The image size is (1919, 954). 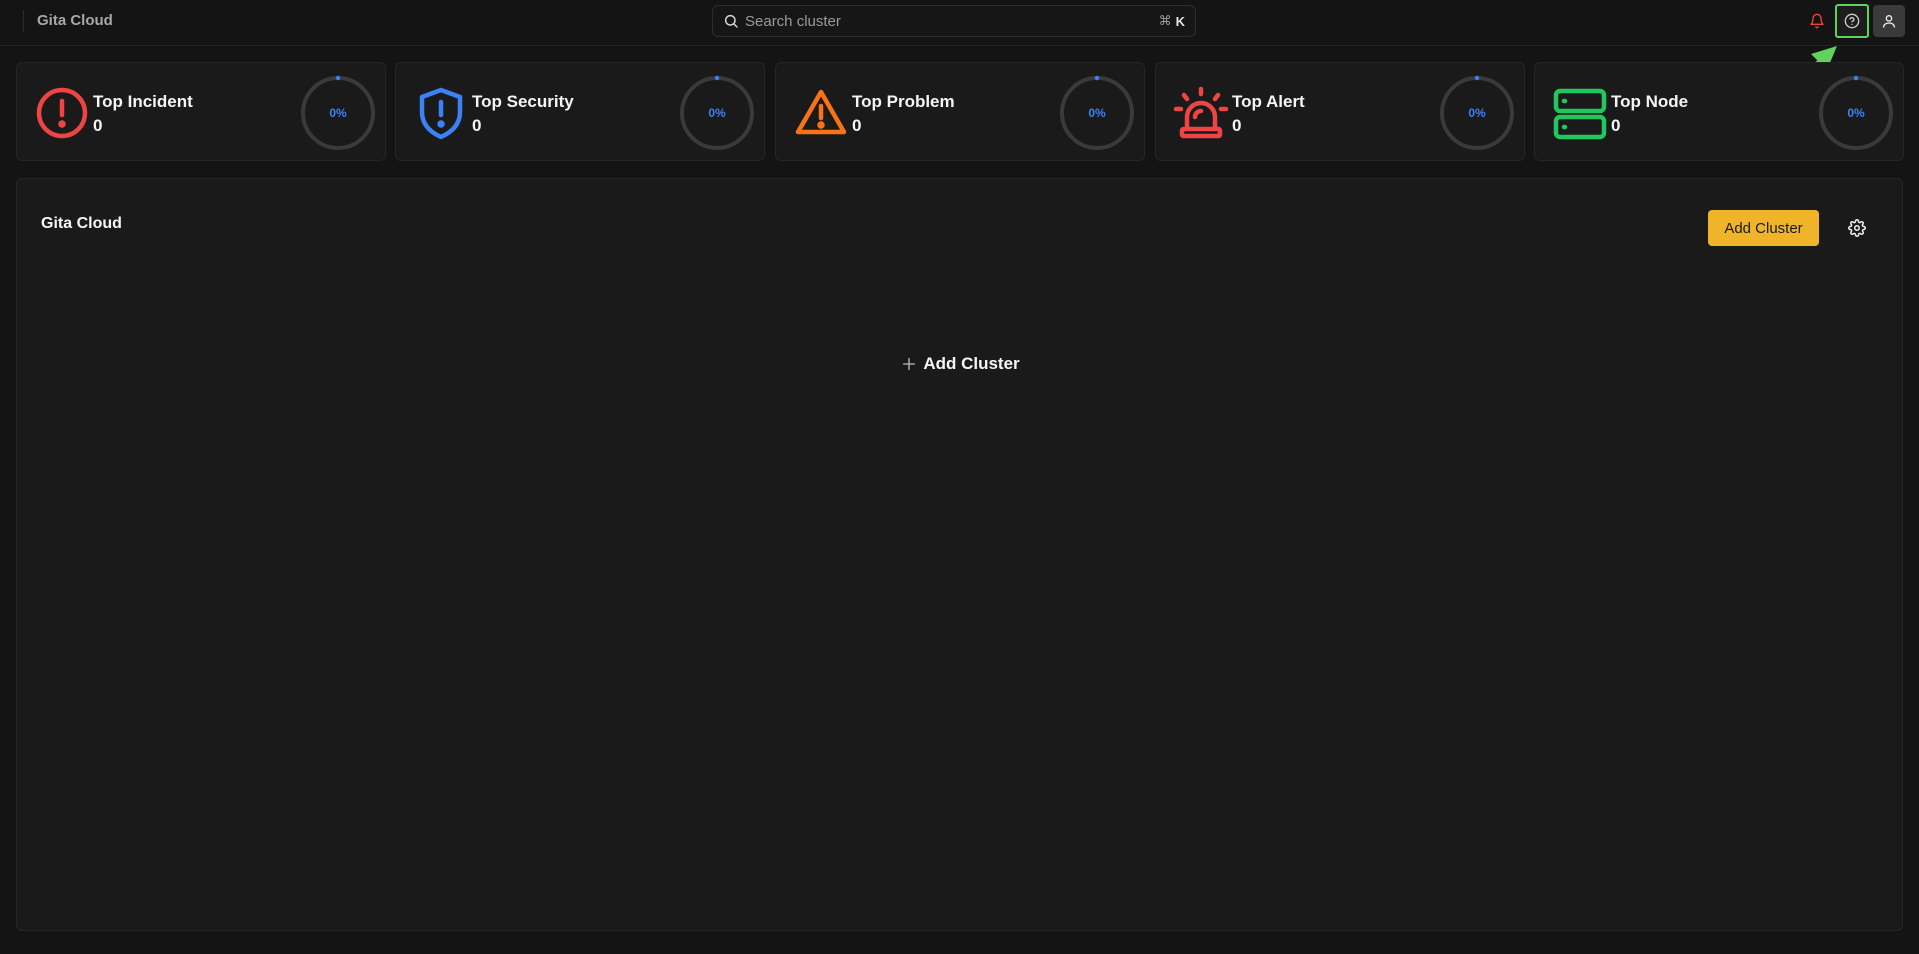 I want to click on stat-card-problem: Top Problem 0 0%, so click(x=960, y=111).